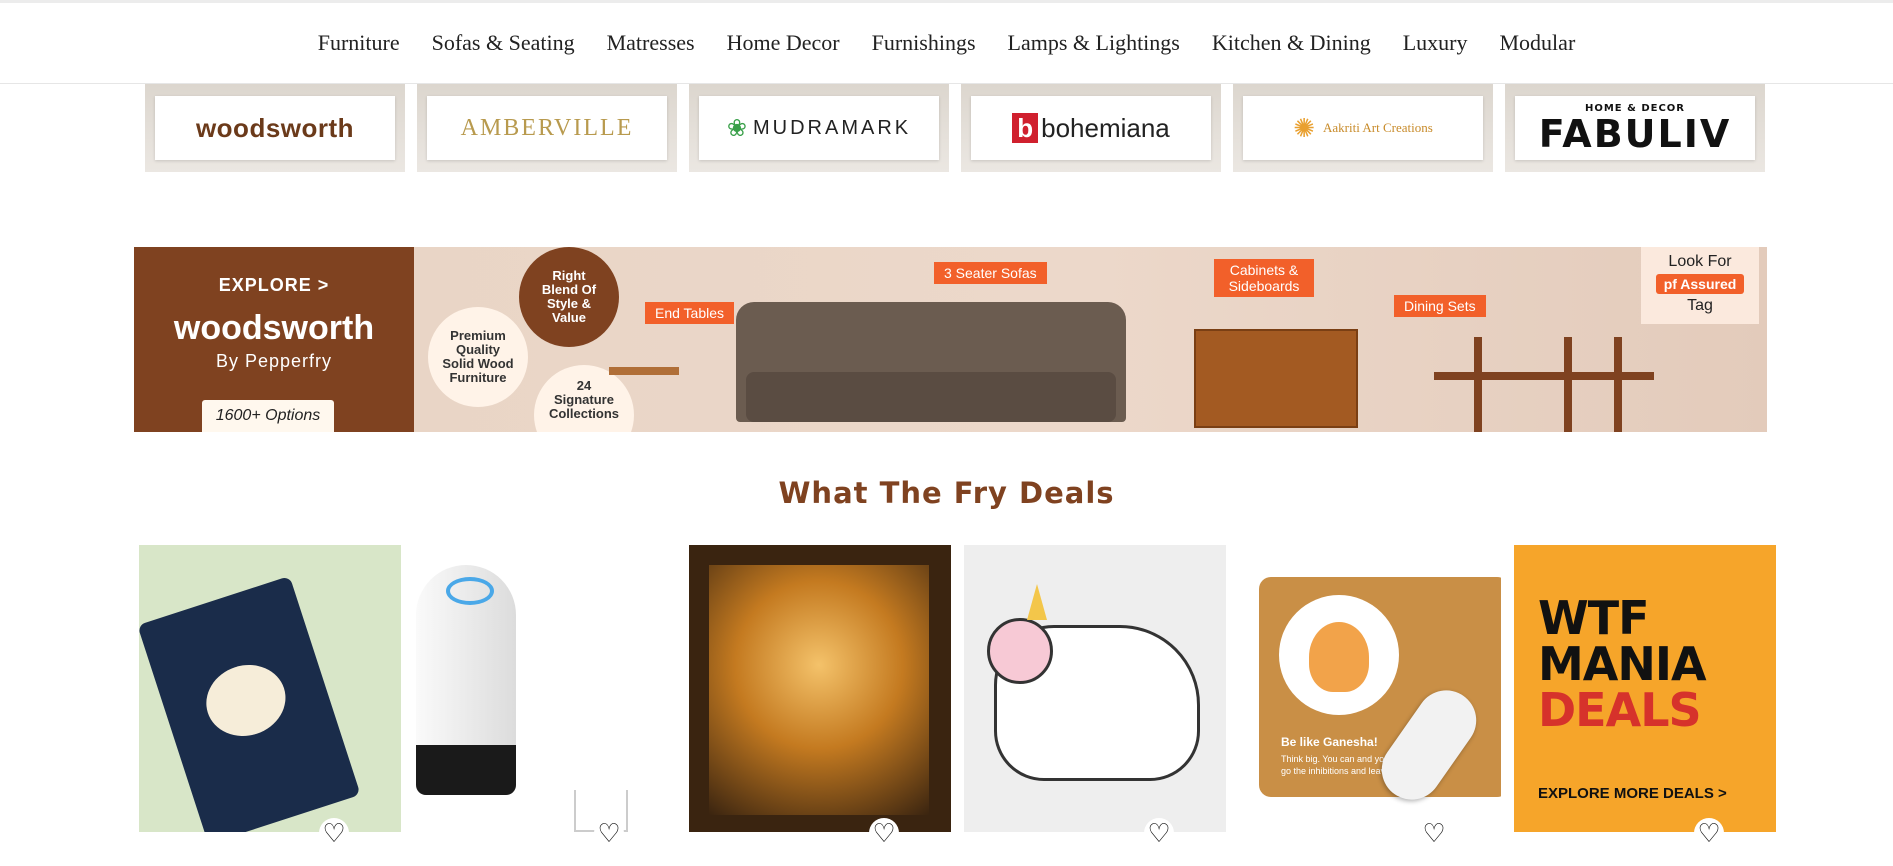  Describe the element at coordinates (250, 703) in the screenshot. I see `perfume-sachet-image` at that location.